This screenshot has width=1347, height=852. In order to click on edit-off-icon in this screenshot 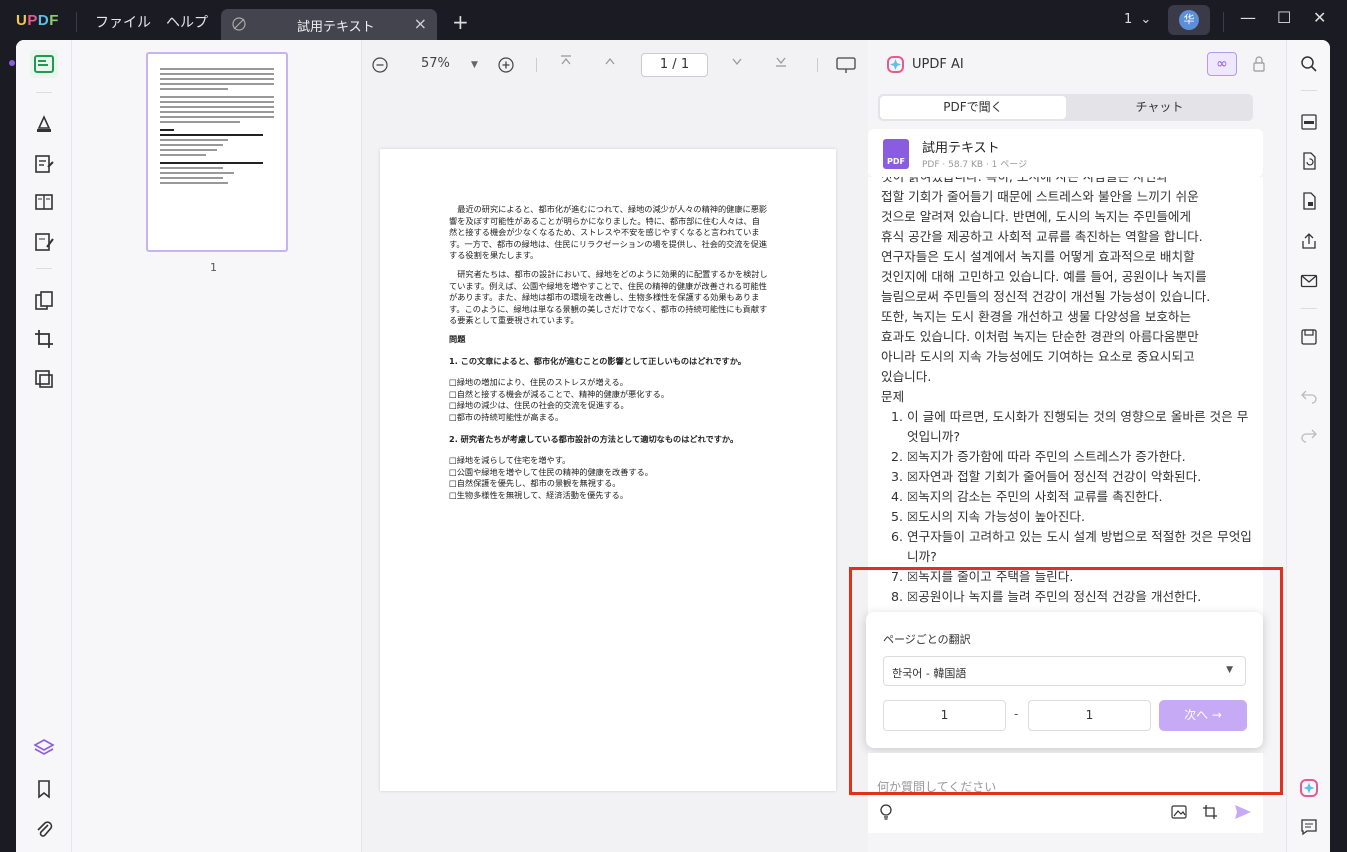, I will do `click(239, 24)`.